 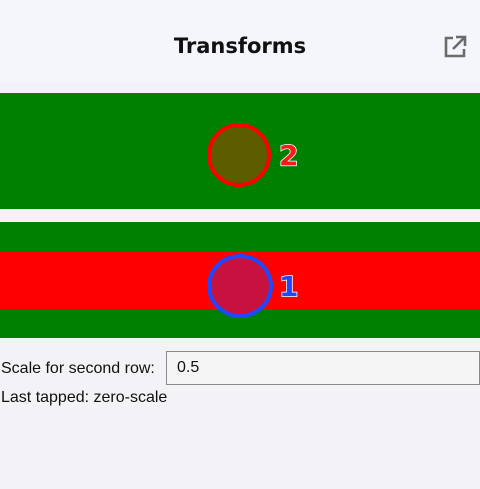 I want to click on last-tapped-status: Last tapped: zero-scale, so click(x=84, y=397).